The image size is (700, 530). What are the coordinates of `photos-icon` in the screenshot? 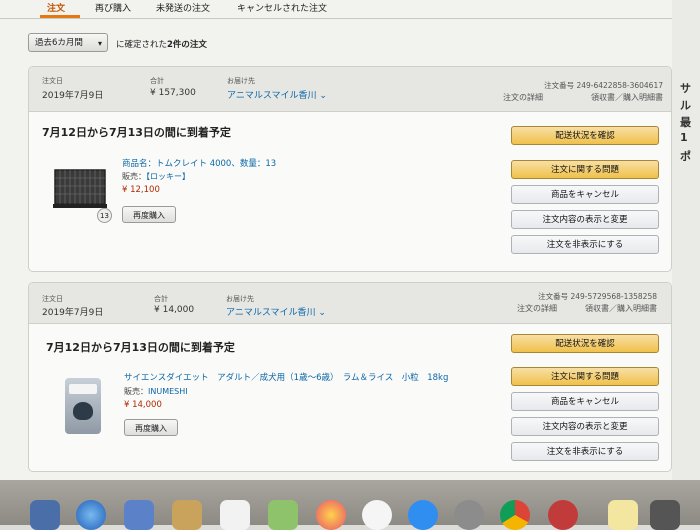 It's located at (331, 515).